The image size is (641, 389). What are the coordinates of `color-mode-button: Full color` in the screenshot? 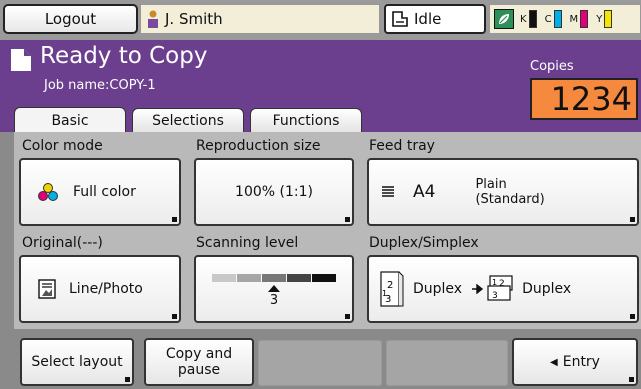 It's located at (100, 192).